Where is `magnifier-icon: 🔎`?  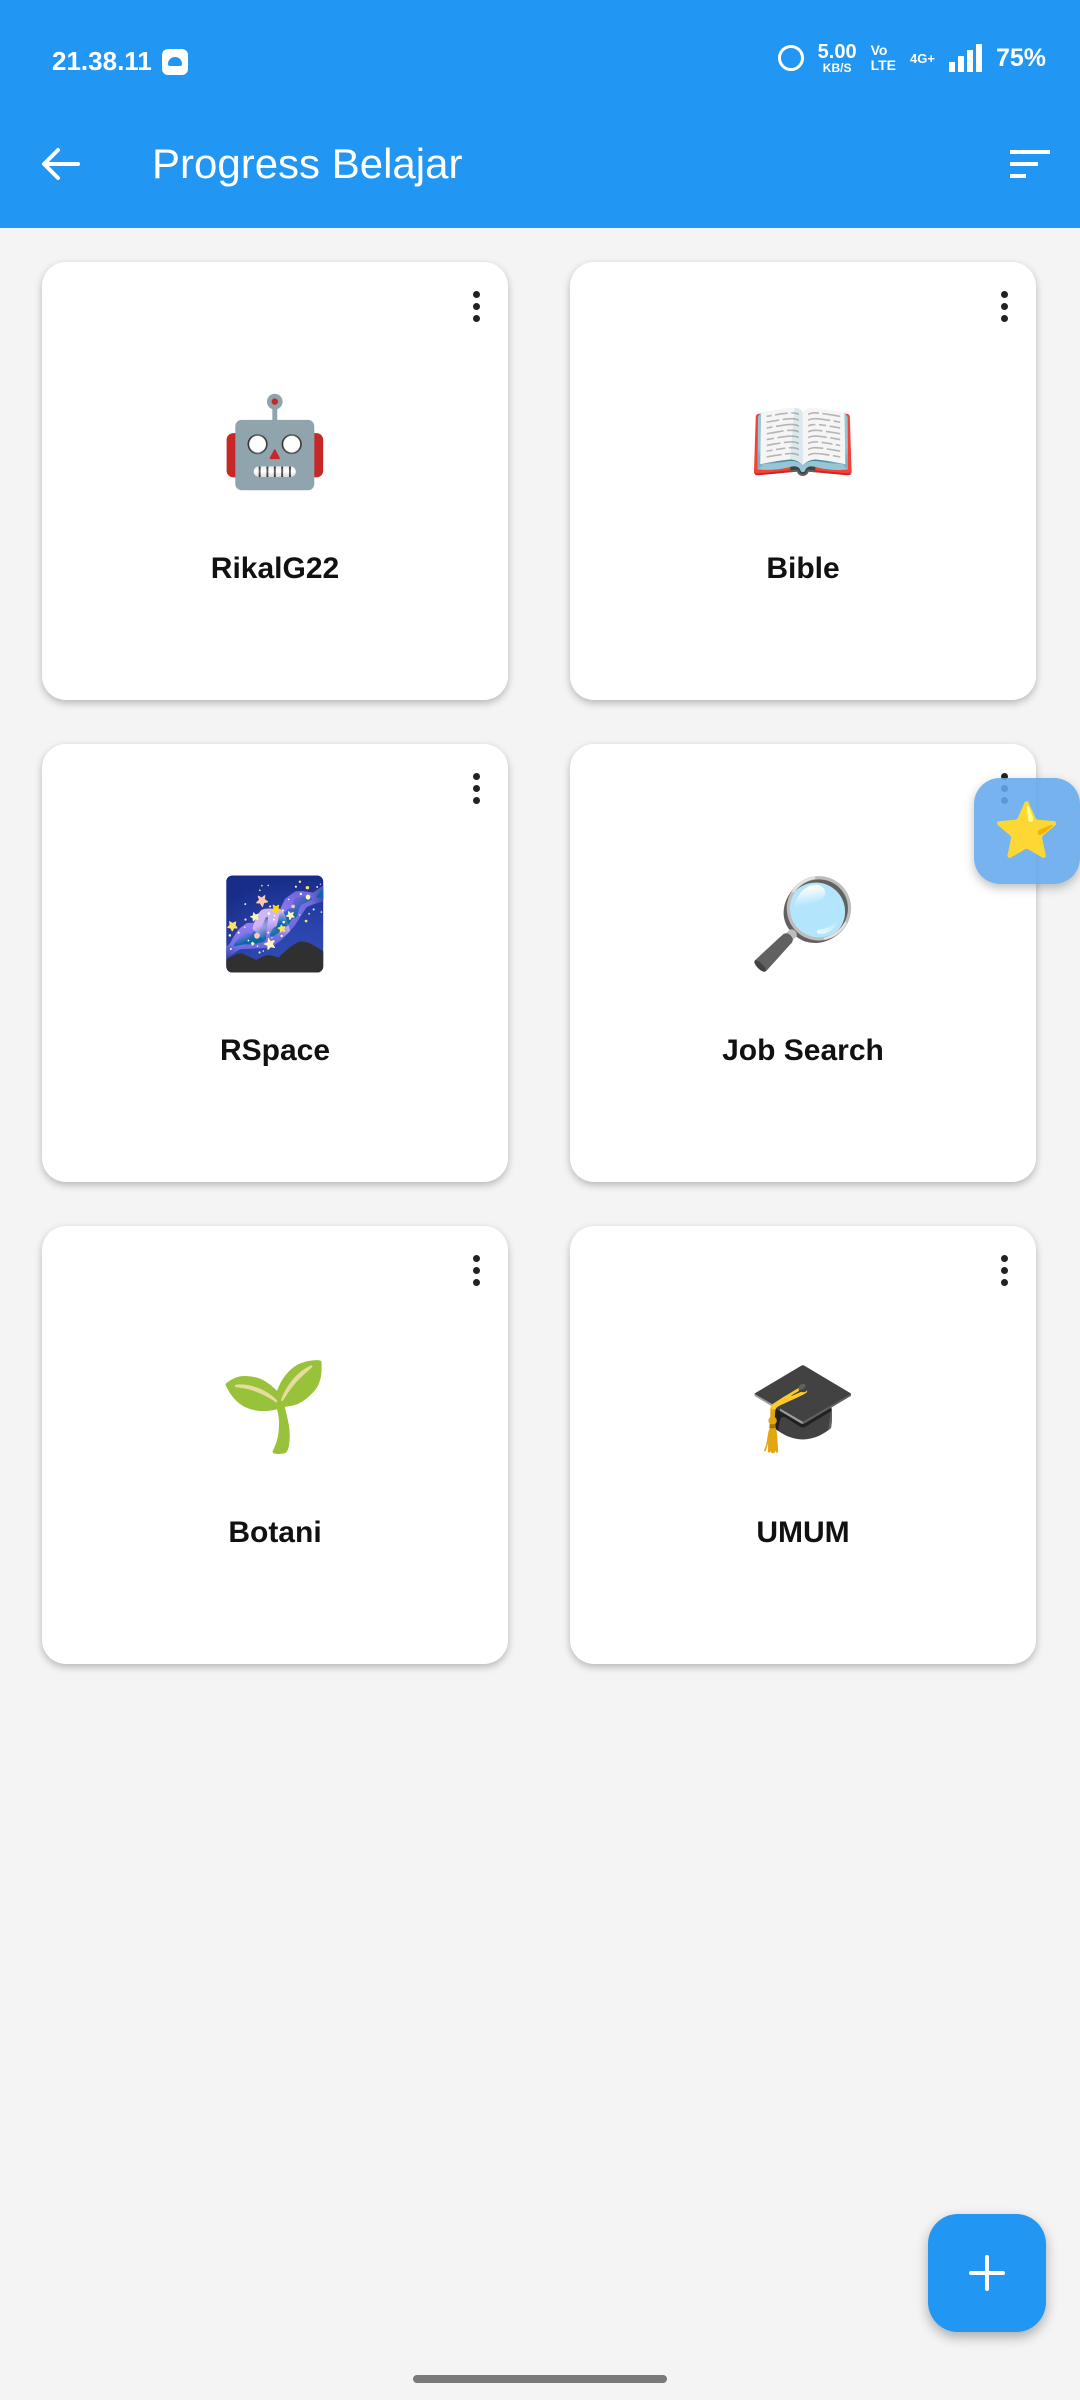 magnifier-icon: 🔎 is located at coordinates (803, 923).